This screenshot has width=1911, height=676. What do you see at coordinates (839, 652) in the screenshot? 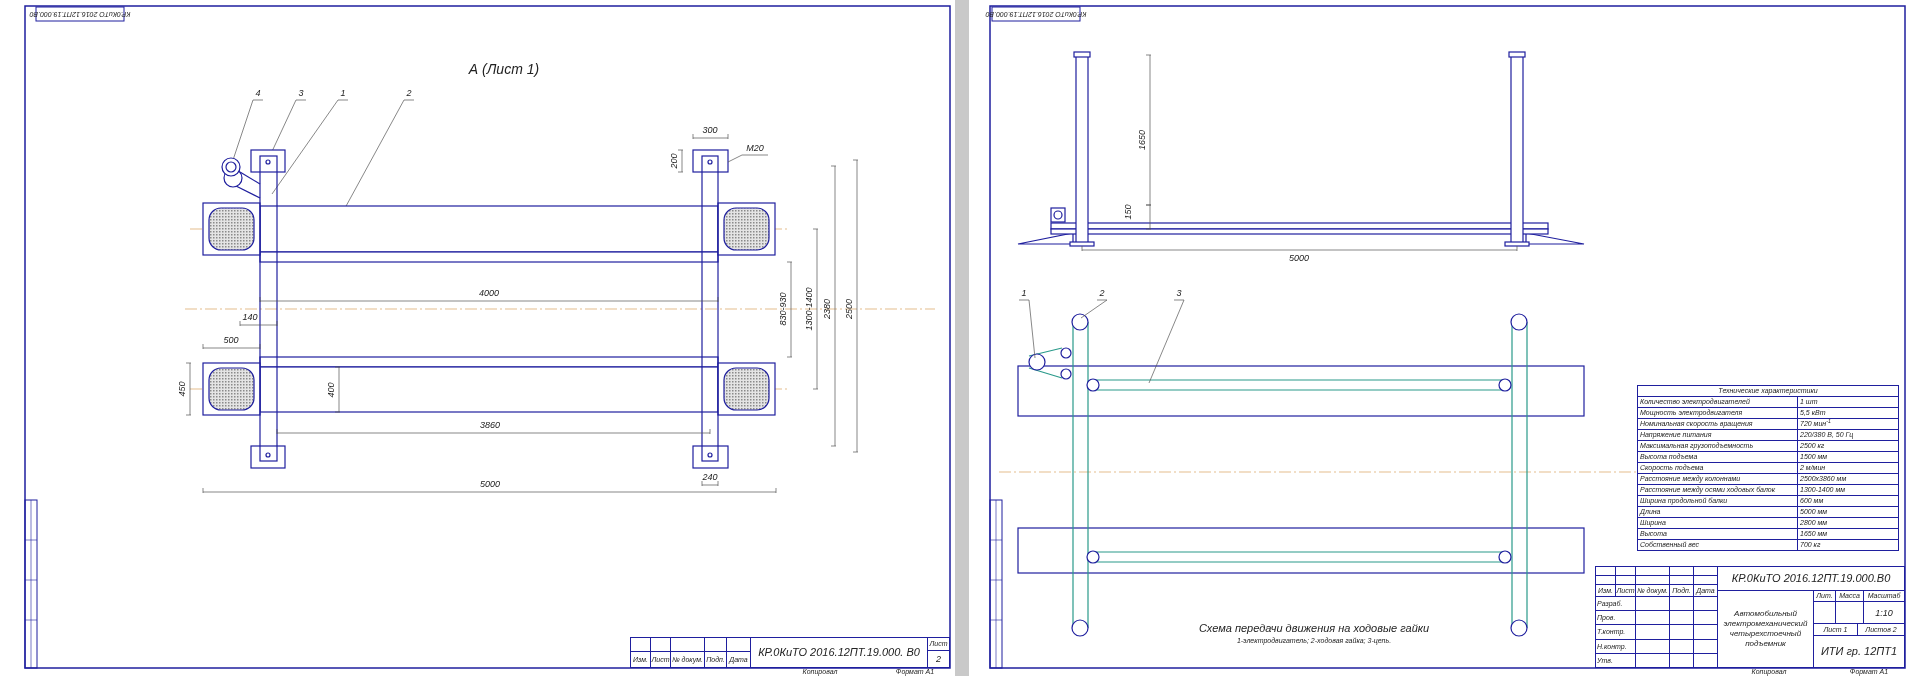
I see `drawing-designation: КР.0КuТО 2016.12ПТ.19.000. В0` at bounding box center [839, 652].